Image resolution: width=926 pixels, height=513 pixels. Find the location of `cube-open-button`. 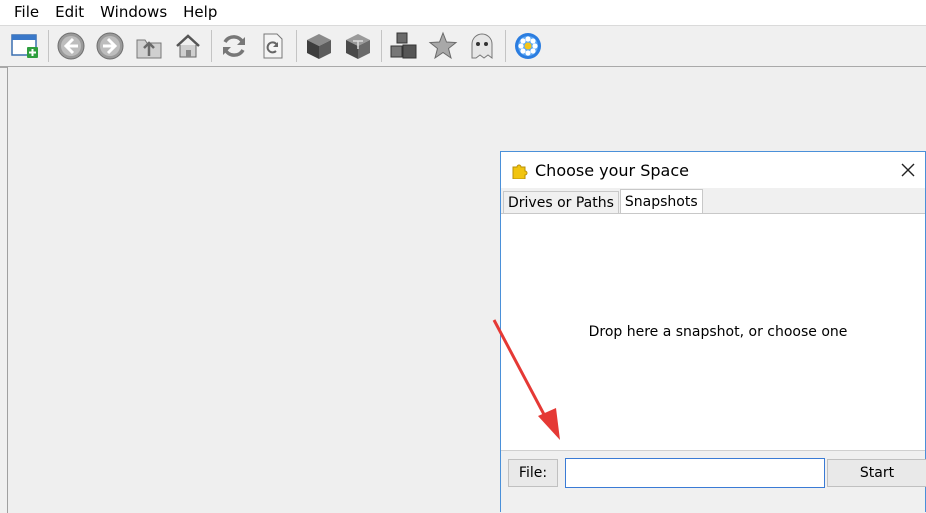

cube-open-button is located at coordinates (358, 46).